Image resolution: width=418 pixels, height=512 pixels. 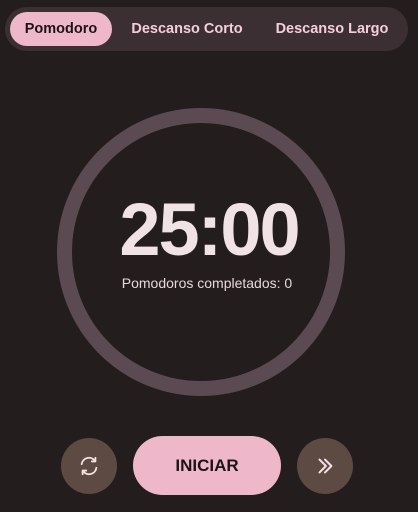 I want to click on mode-tabs: Pomodoro Descanso Corto Descanso Largo, so click(x=206, y=29).